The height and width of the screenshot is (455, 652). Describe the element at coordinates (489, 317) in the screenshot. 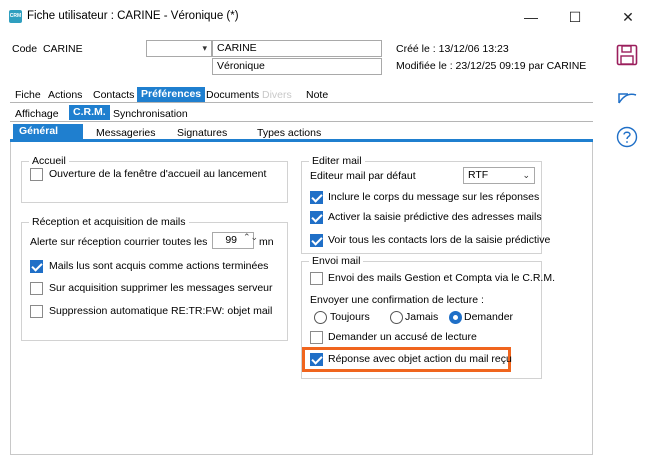

I see `radio-ask-label: Demander` at that location.